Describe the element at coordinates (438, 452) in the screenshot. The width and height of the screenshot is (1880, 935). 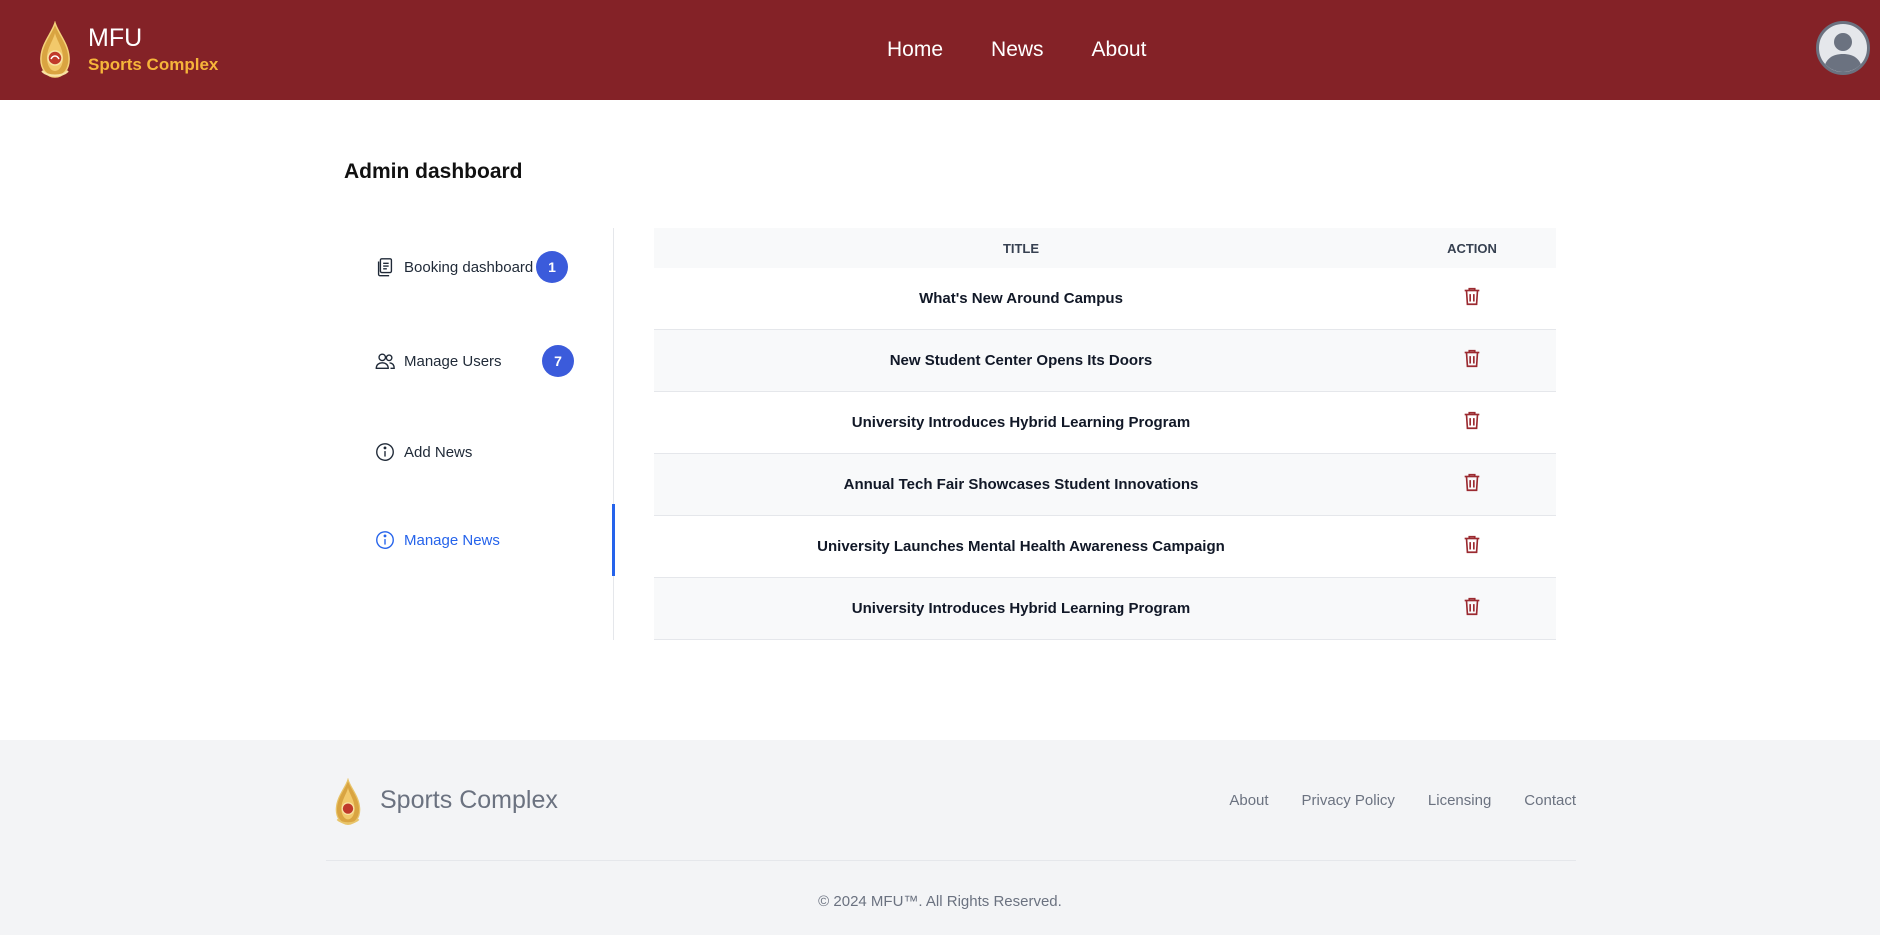
I see `sidebar-item-label: Add News` at that location.